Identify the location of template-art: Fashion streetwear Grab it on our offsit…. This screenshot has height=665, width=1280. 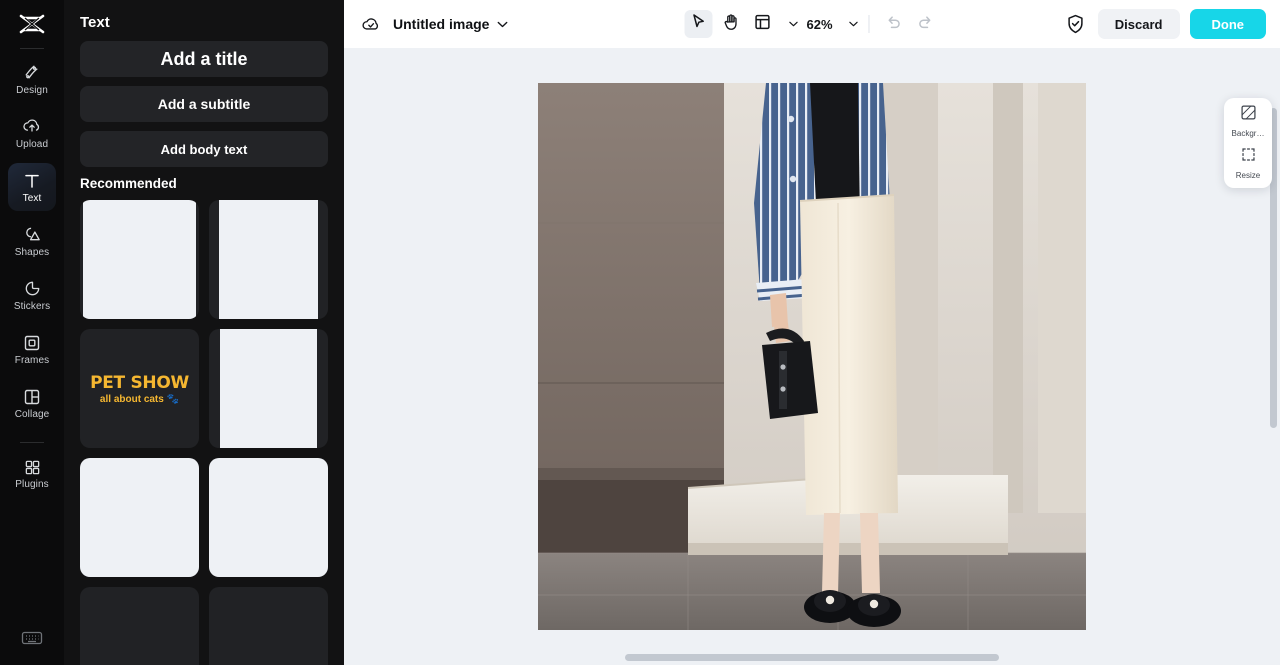
(139, 517).